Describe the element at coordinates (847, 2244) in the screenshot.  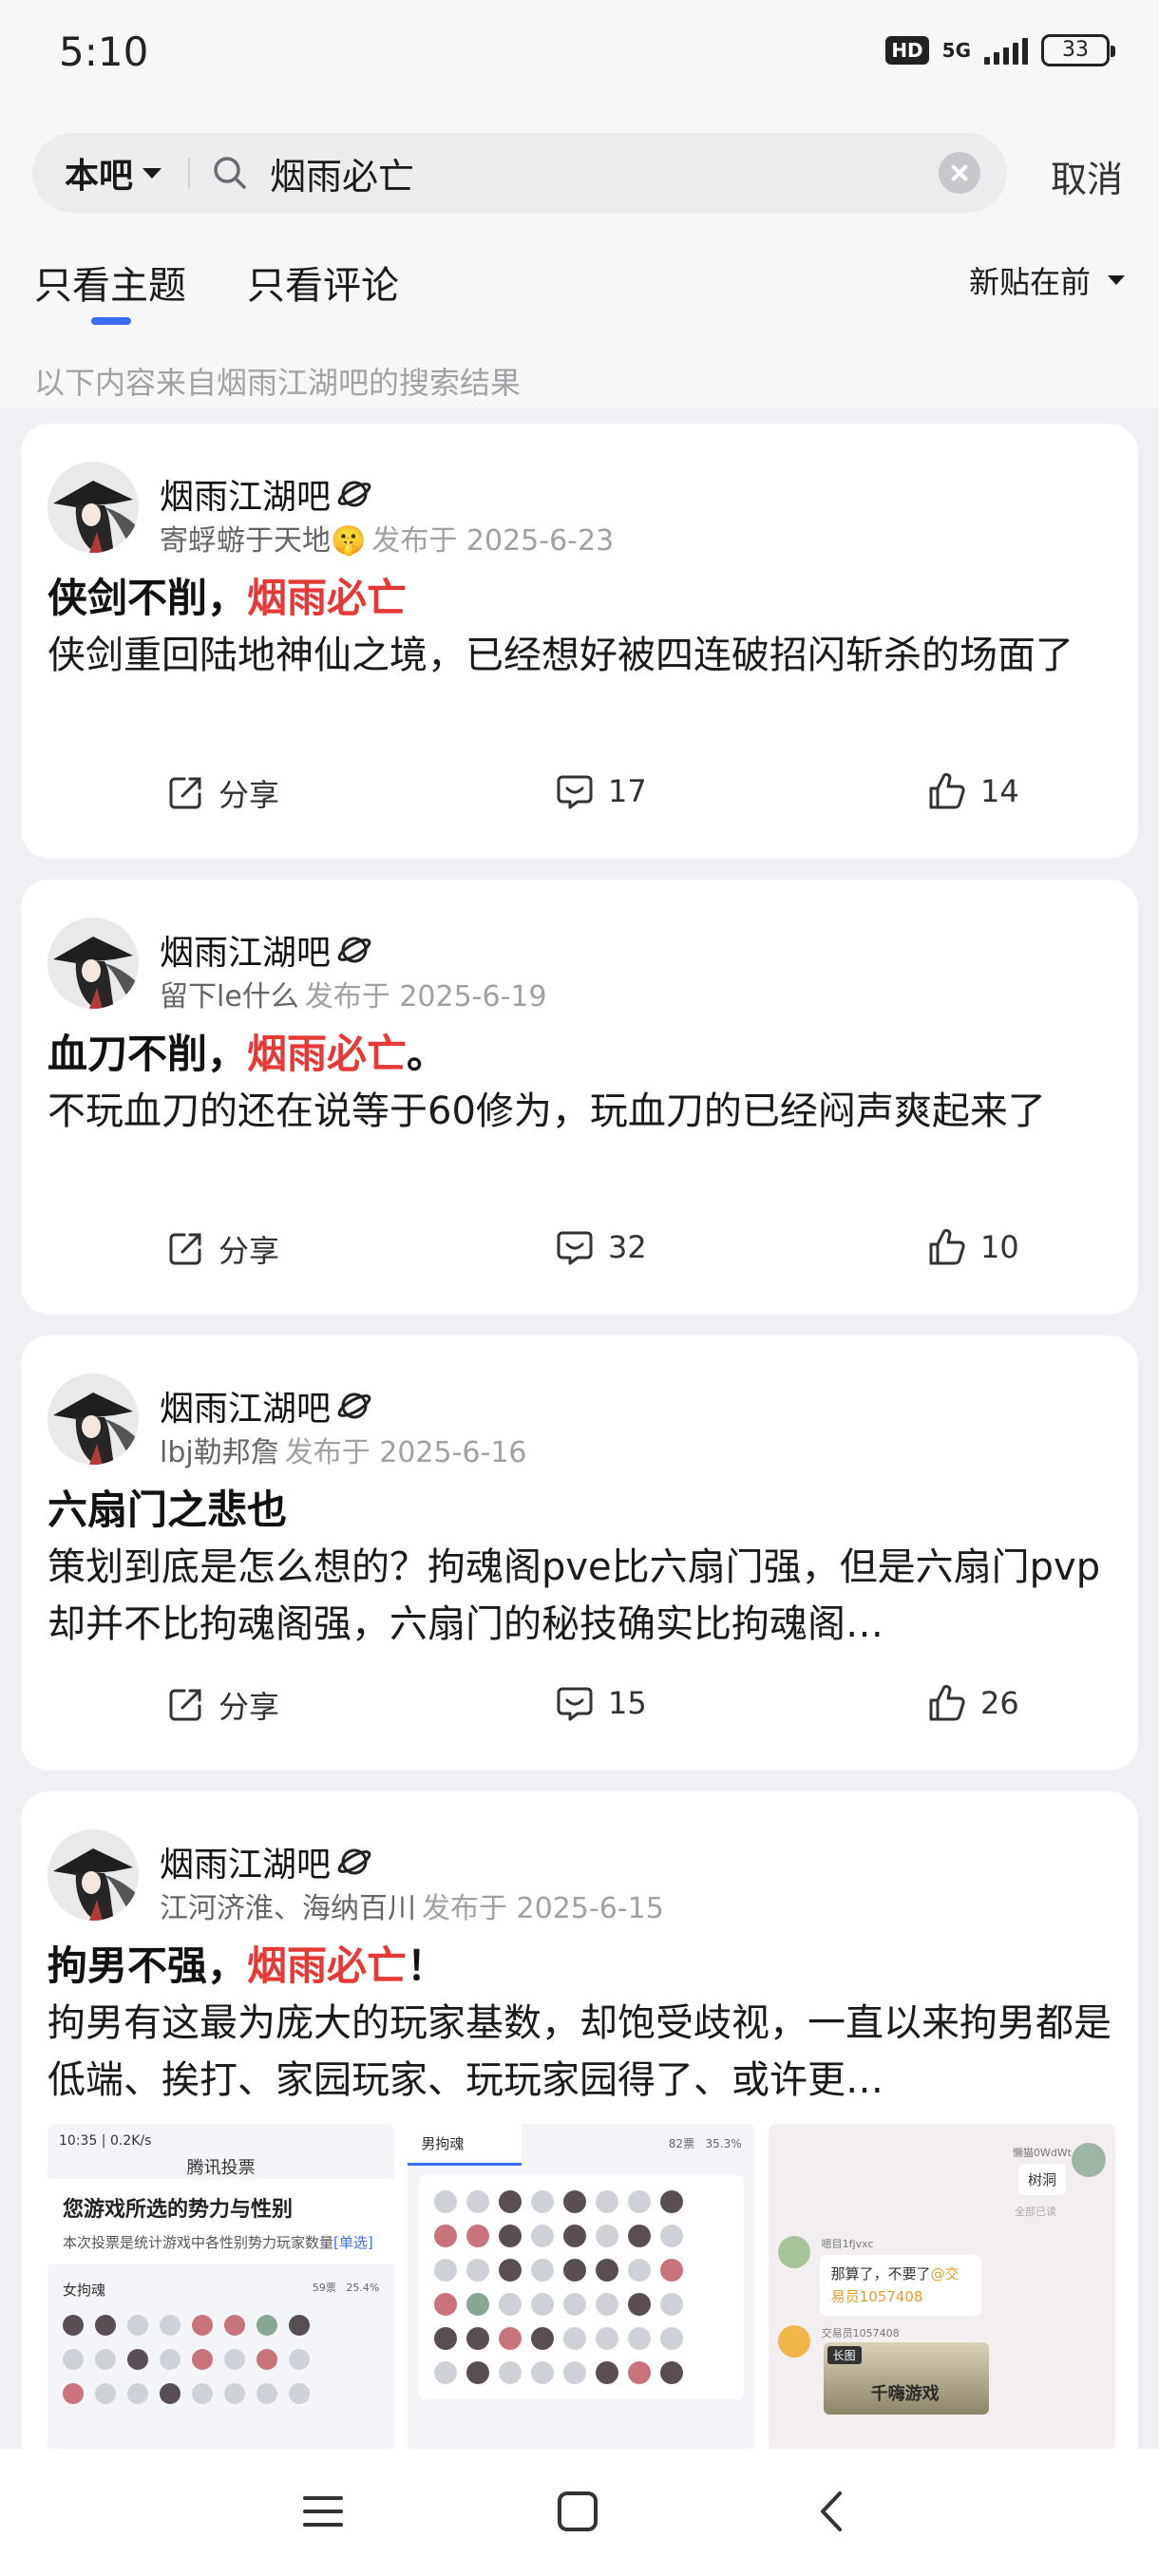
I see `chat-username: 嗯目1fjvxc` at that location.